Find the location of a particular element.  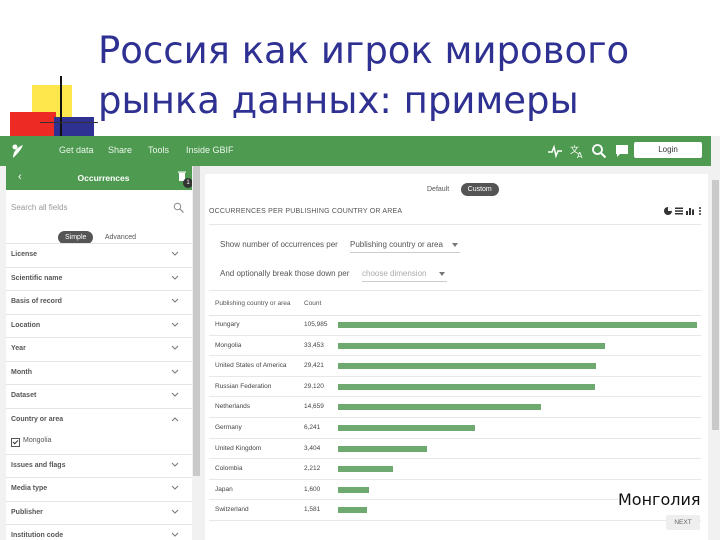

column-header-count: Count is located at coordinates (313, 303).